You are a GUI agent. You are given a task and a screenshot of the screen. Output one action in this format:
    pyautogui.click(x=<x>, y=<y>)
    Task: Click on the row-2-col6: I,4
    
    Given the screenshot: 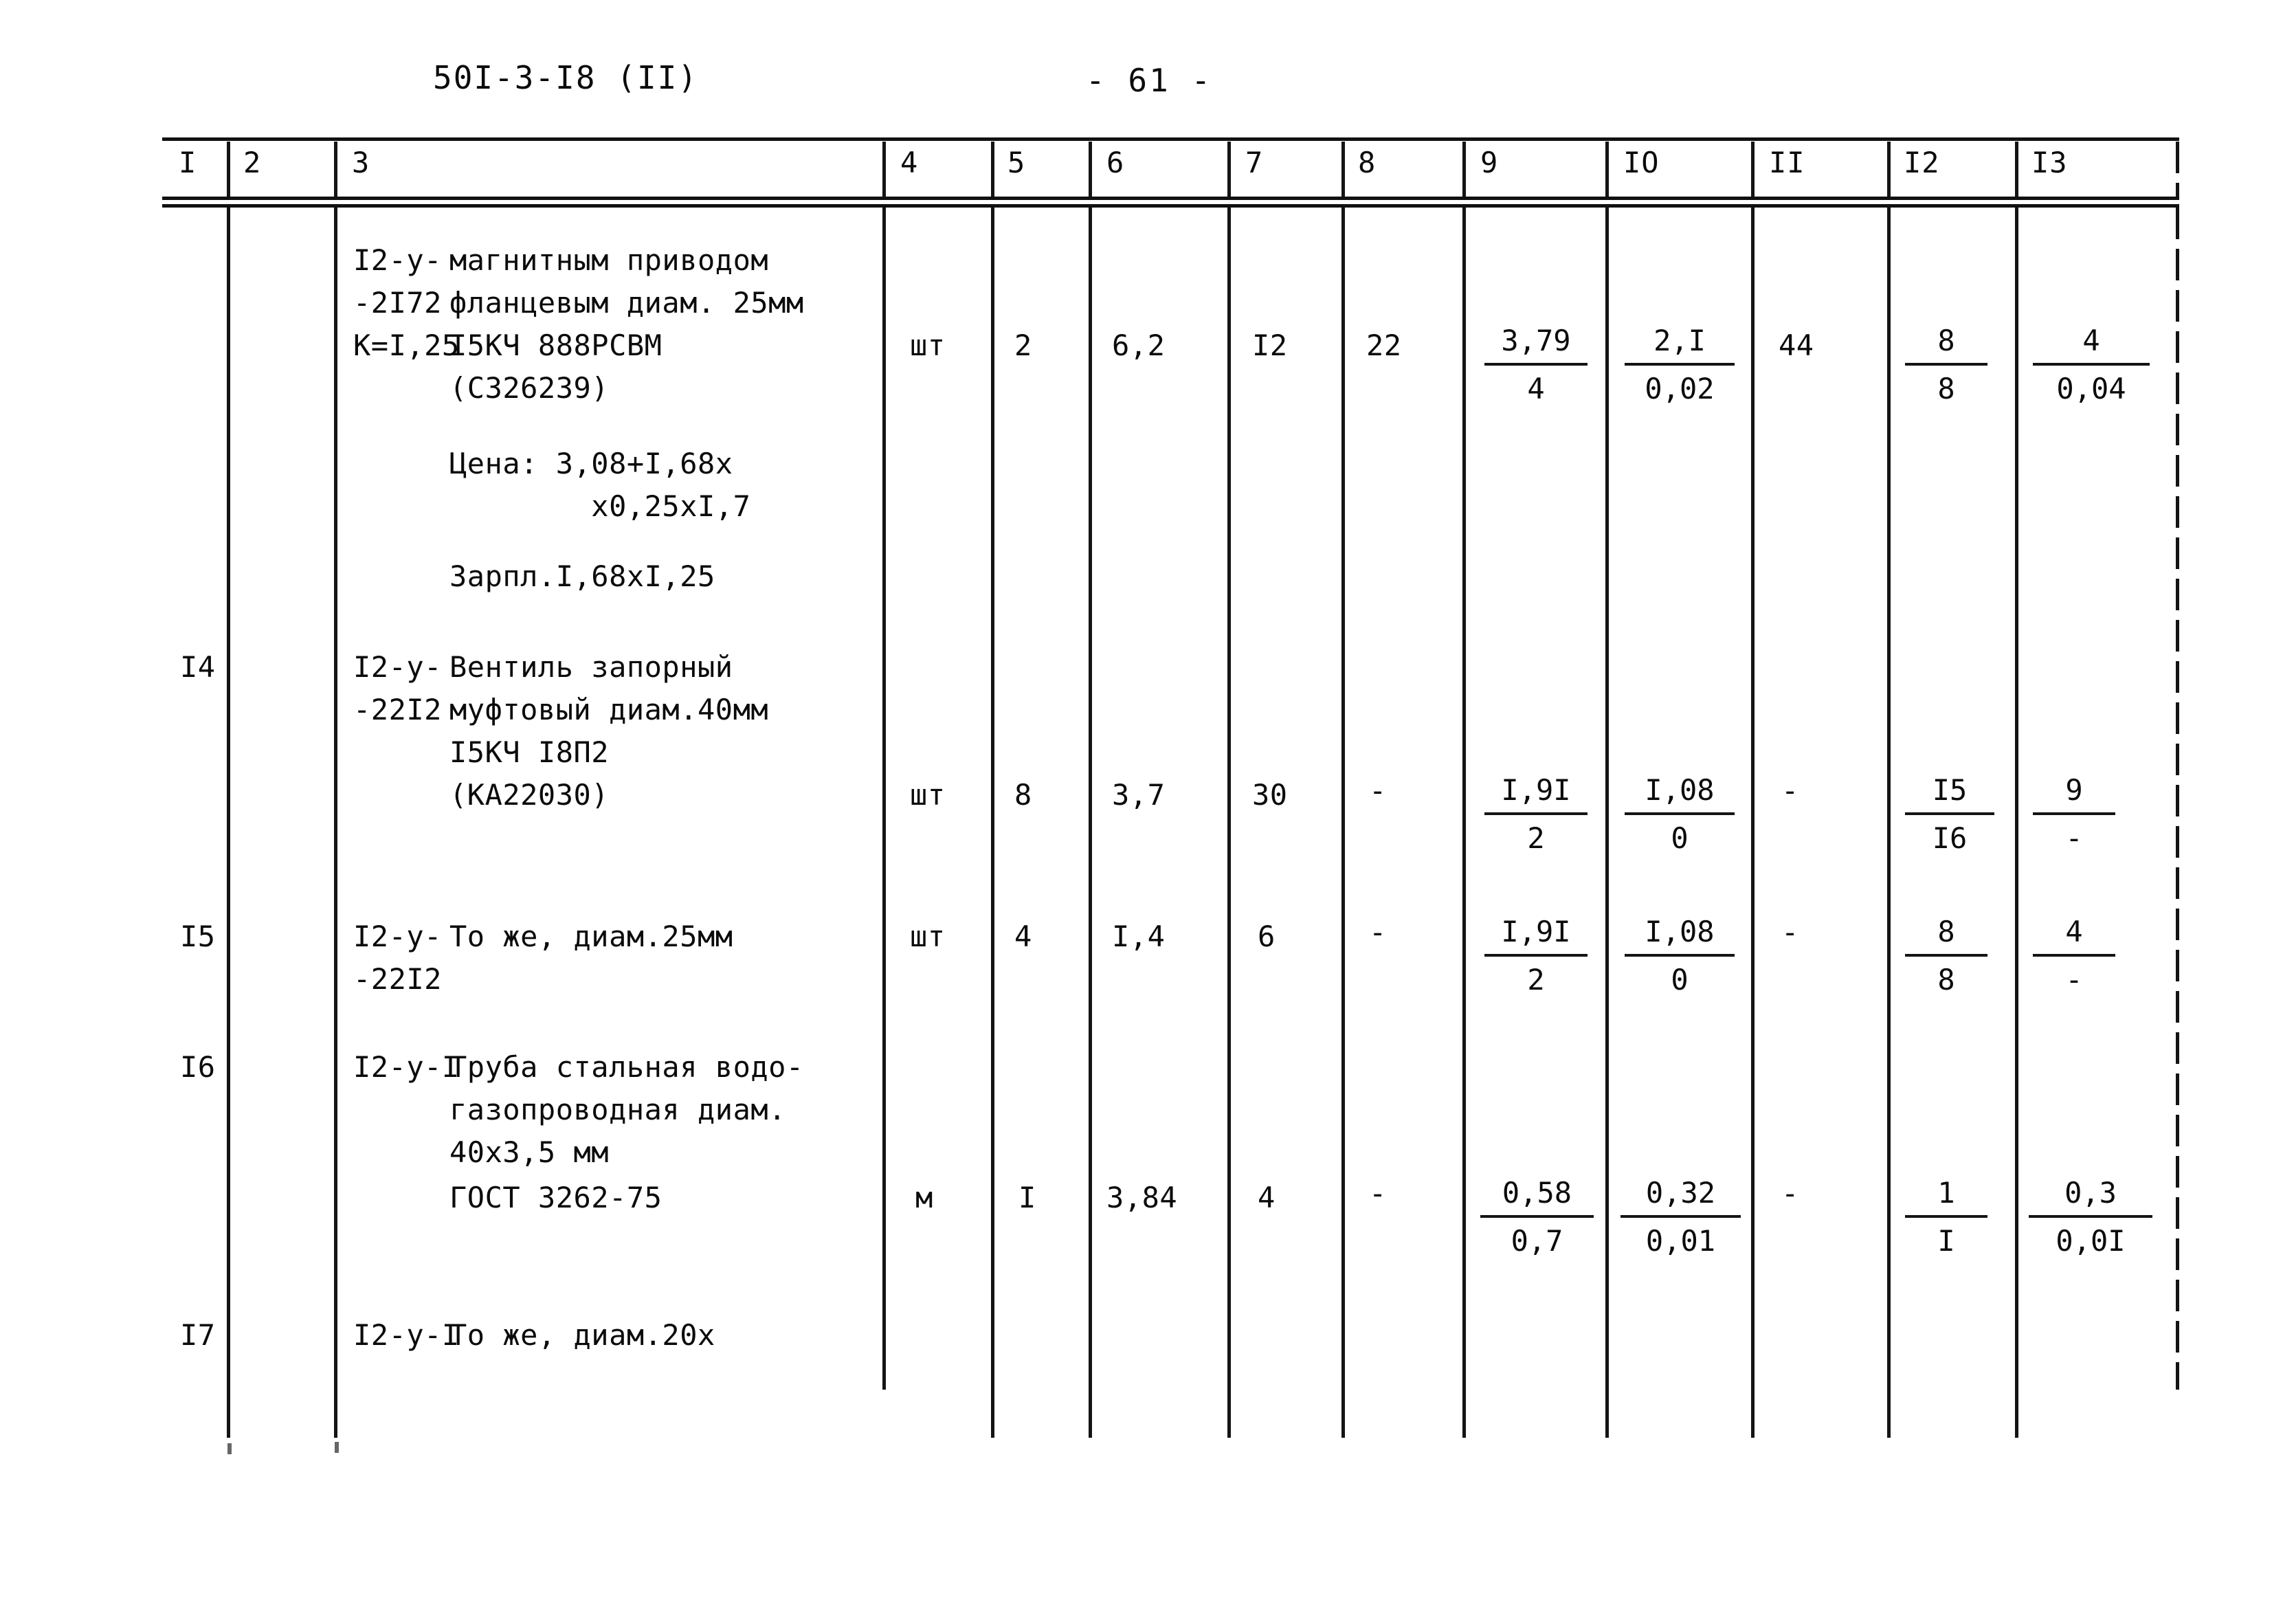 What is the action you would take?
    pyautogui.click(x=1139, y=936)
    